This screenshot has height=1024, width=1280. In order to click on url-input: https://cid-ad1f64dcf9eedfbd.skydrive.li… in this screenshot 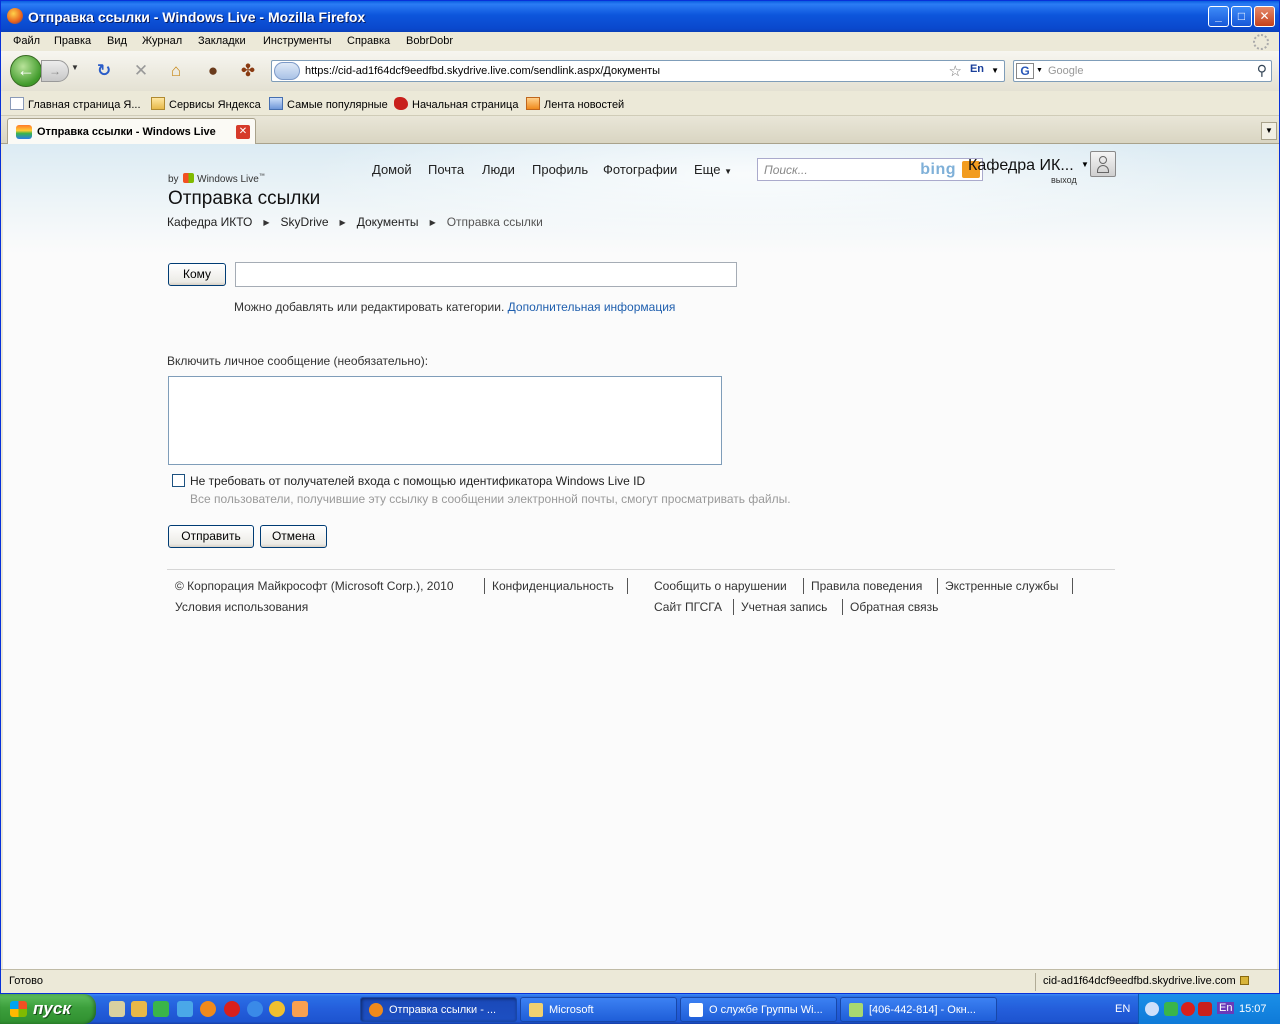, I will do `click(482, 71)`.